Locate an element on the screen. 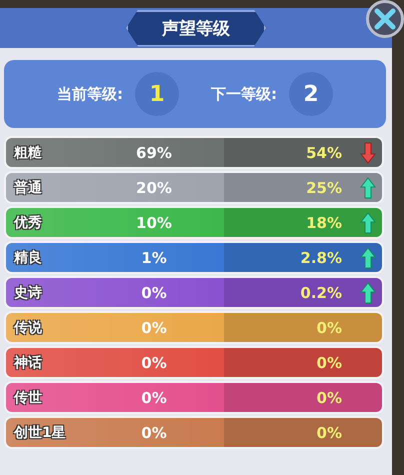 Image resolution: width=404 pixels, height=475 pixels. close-button is located at coordinates (385, 19).